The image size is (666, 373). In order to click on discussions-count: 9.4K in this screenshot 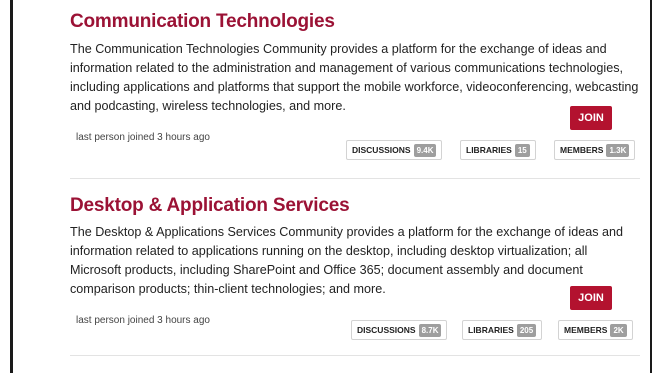, I will do `click(425, 150)`.